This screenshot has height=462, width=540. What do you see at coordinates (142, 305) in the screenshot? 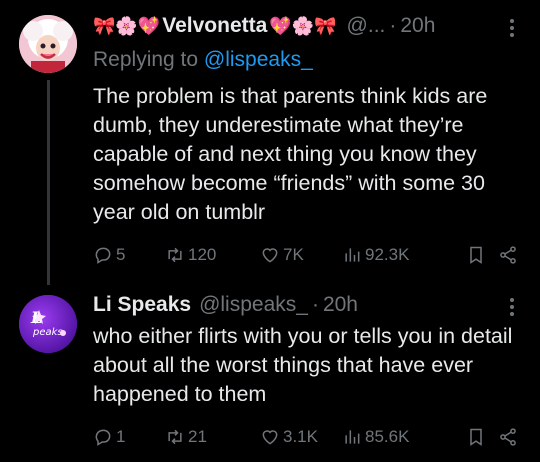
I see `display-name: Li Speaks` at bounding box center [142, 305].